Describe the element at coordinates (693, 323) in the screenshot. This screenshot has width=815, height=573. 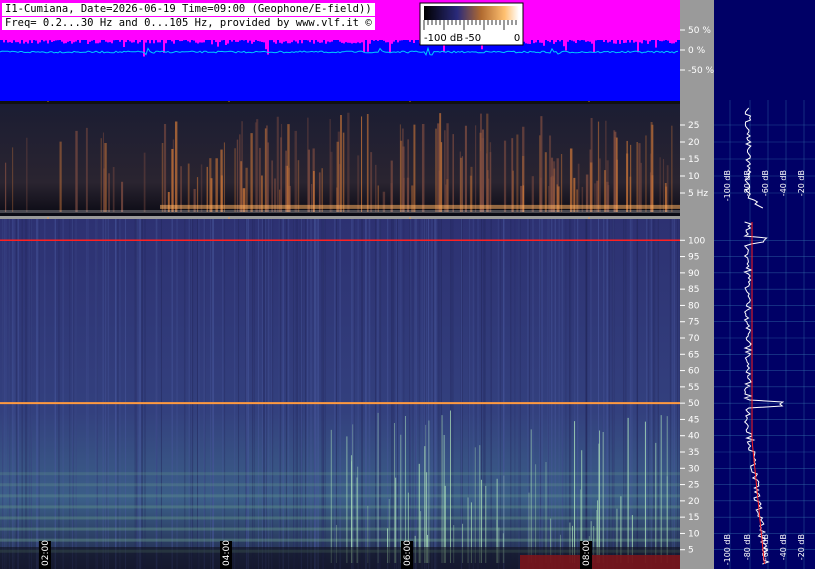
I see `high-y-tick-label: 75` at that location.